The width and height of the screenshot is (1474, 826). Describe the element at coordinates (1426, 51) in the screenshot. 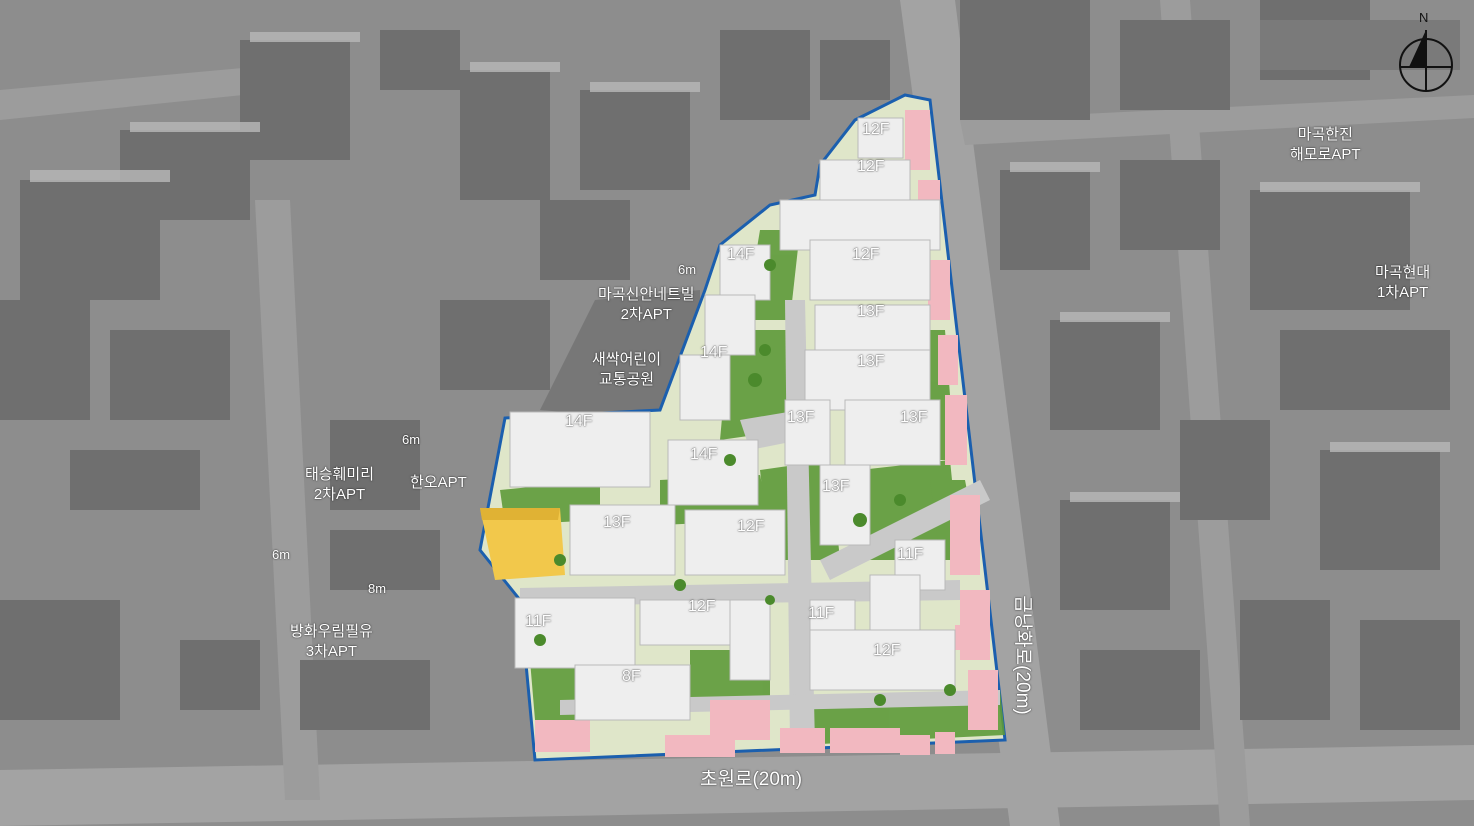

I see `north-compass: N` at that location.